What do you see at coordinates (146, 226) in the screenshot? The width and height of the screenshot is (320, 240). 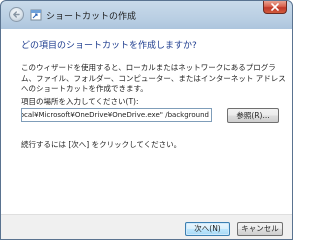 I see `button-bar: 次へ(N) キャンセル` at bounding box center [146, 226].